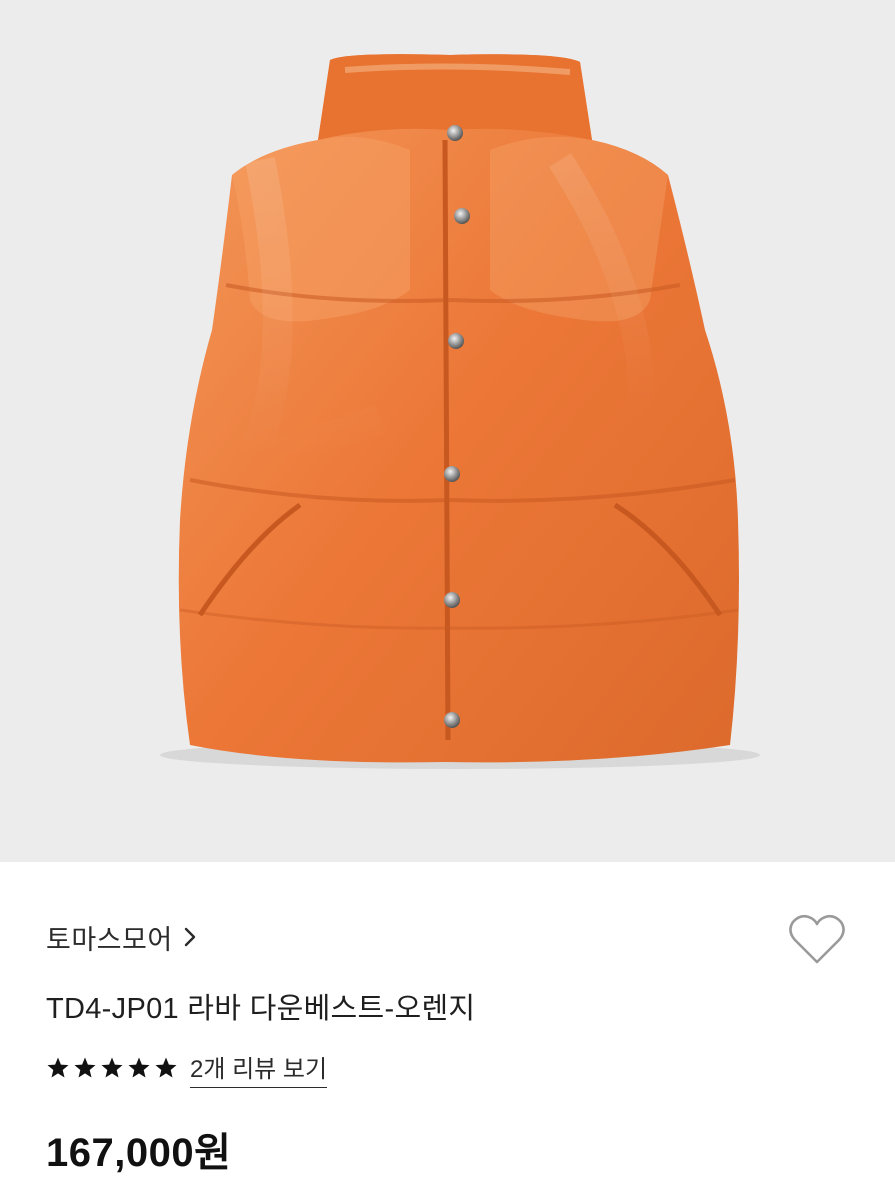 The height and width of the screenshot is (1200, 895). I want to click on star-rating, so click(112, 1068).